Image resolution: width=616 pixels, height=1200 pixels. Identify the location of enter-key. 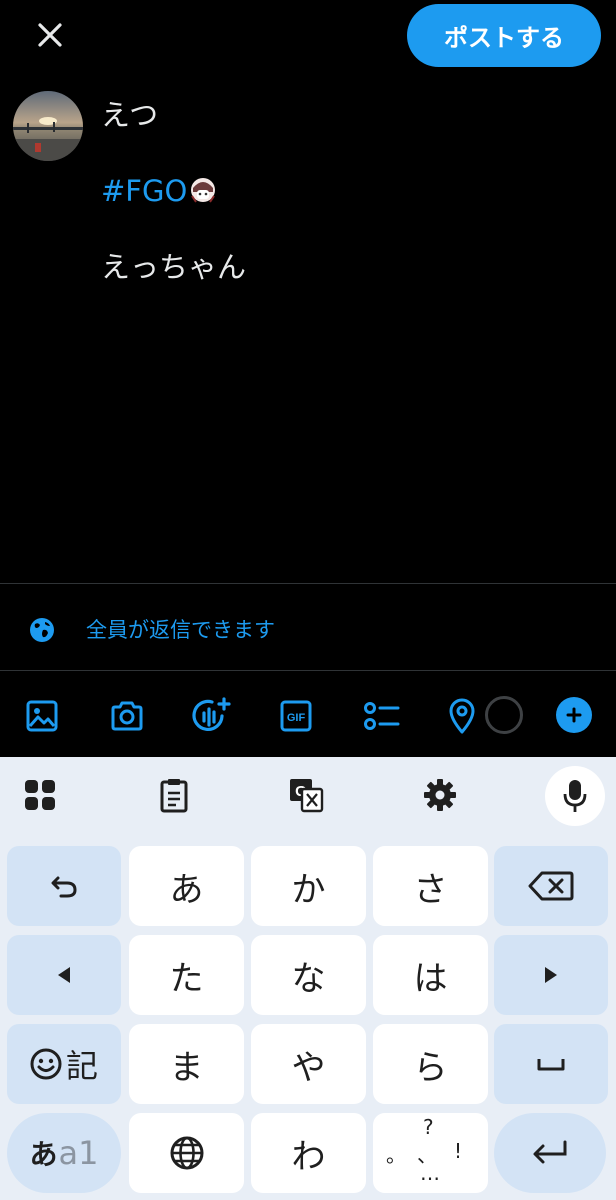
(550, 1153).